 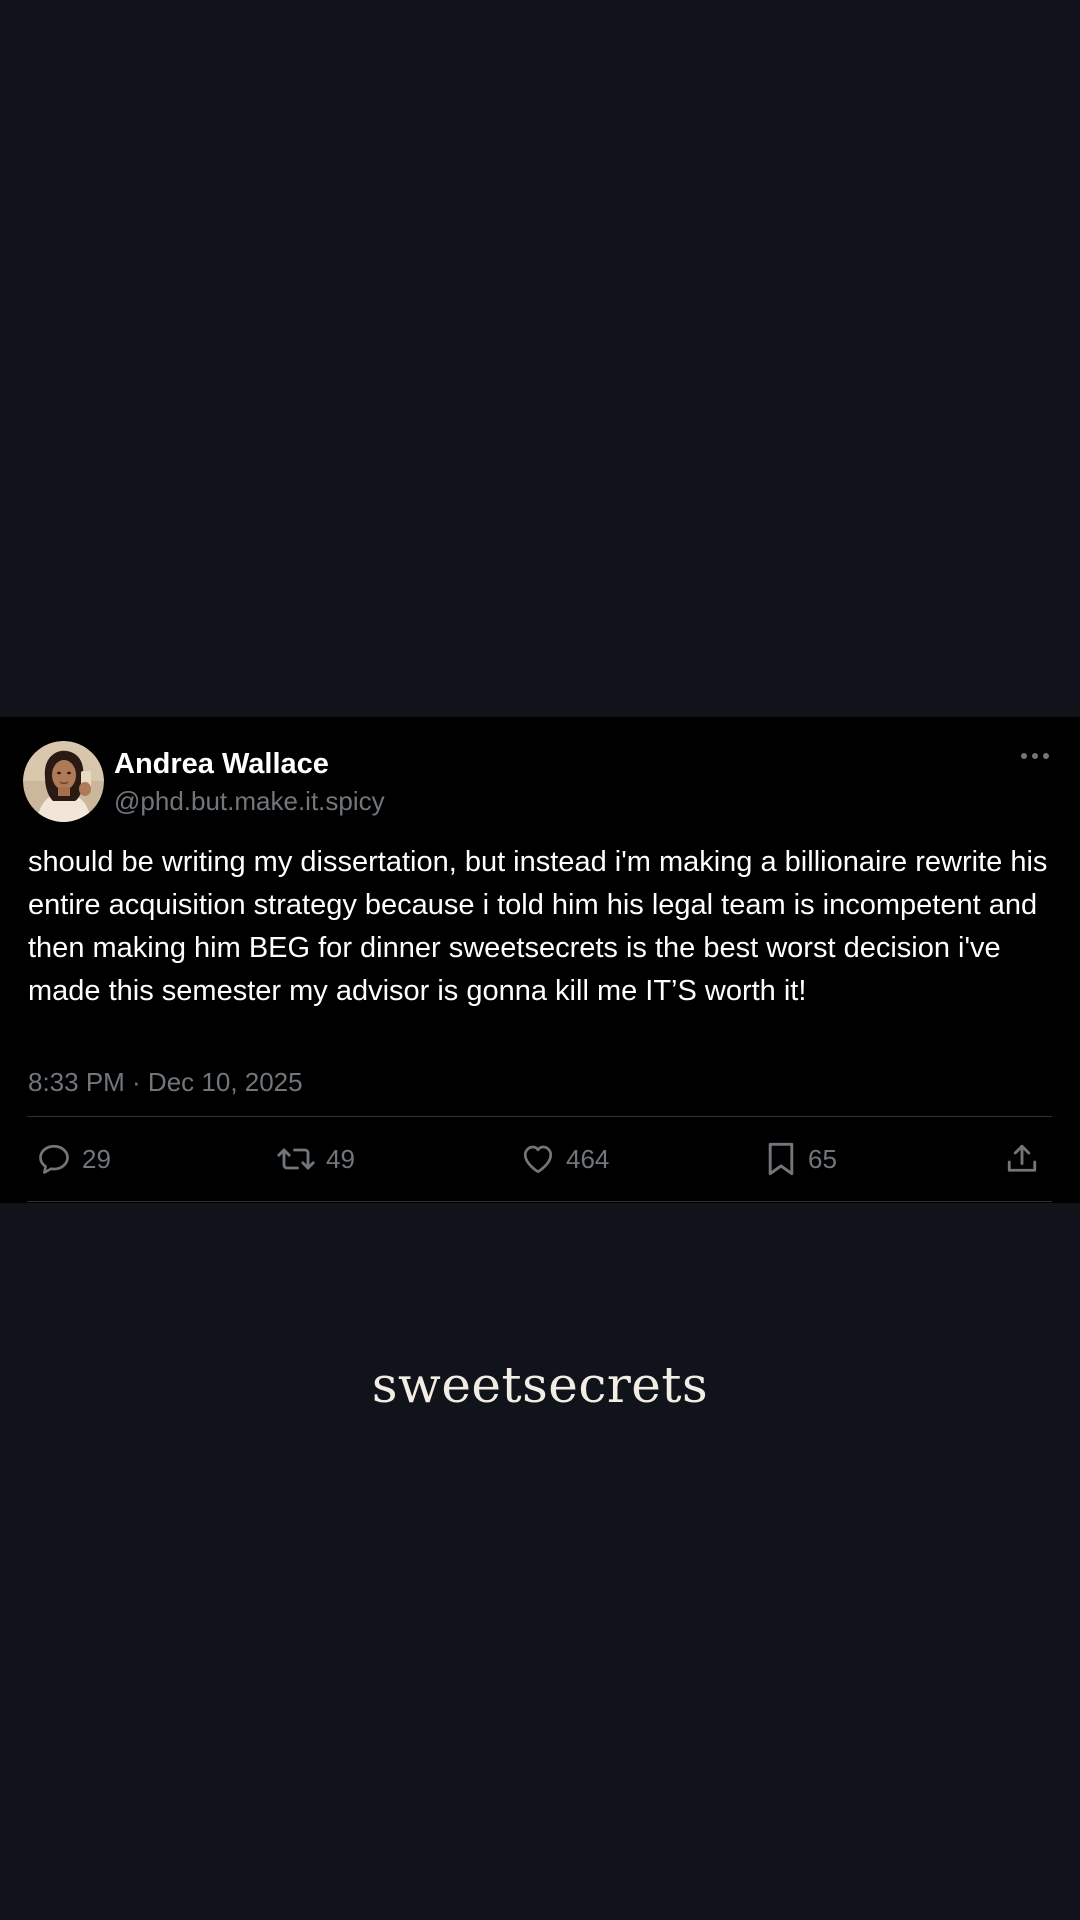 What do you see at coordinates (540, 1385) in the screenshot?
I see `brand-wordmark: sweetsecrets` at bounding box center [540, 1385].